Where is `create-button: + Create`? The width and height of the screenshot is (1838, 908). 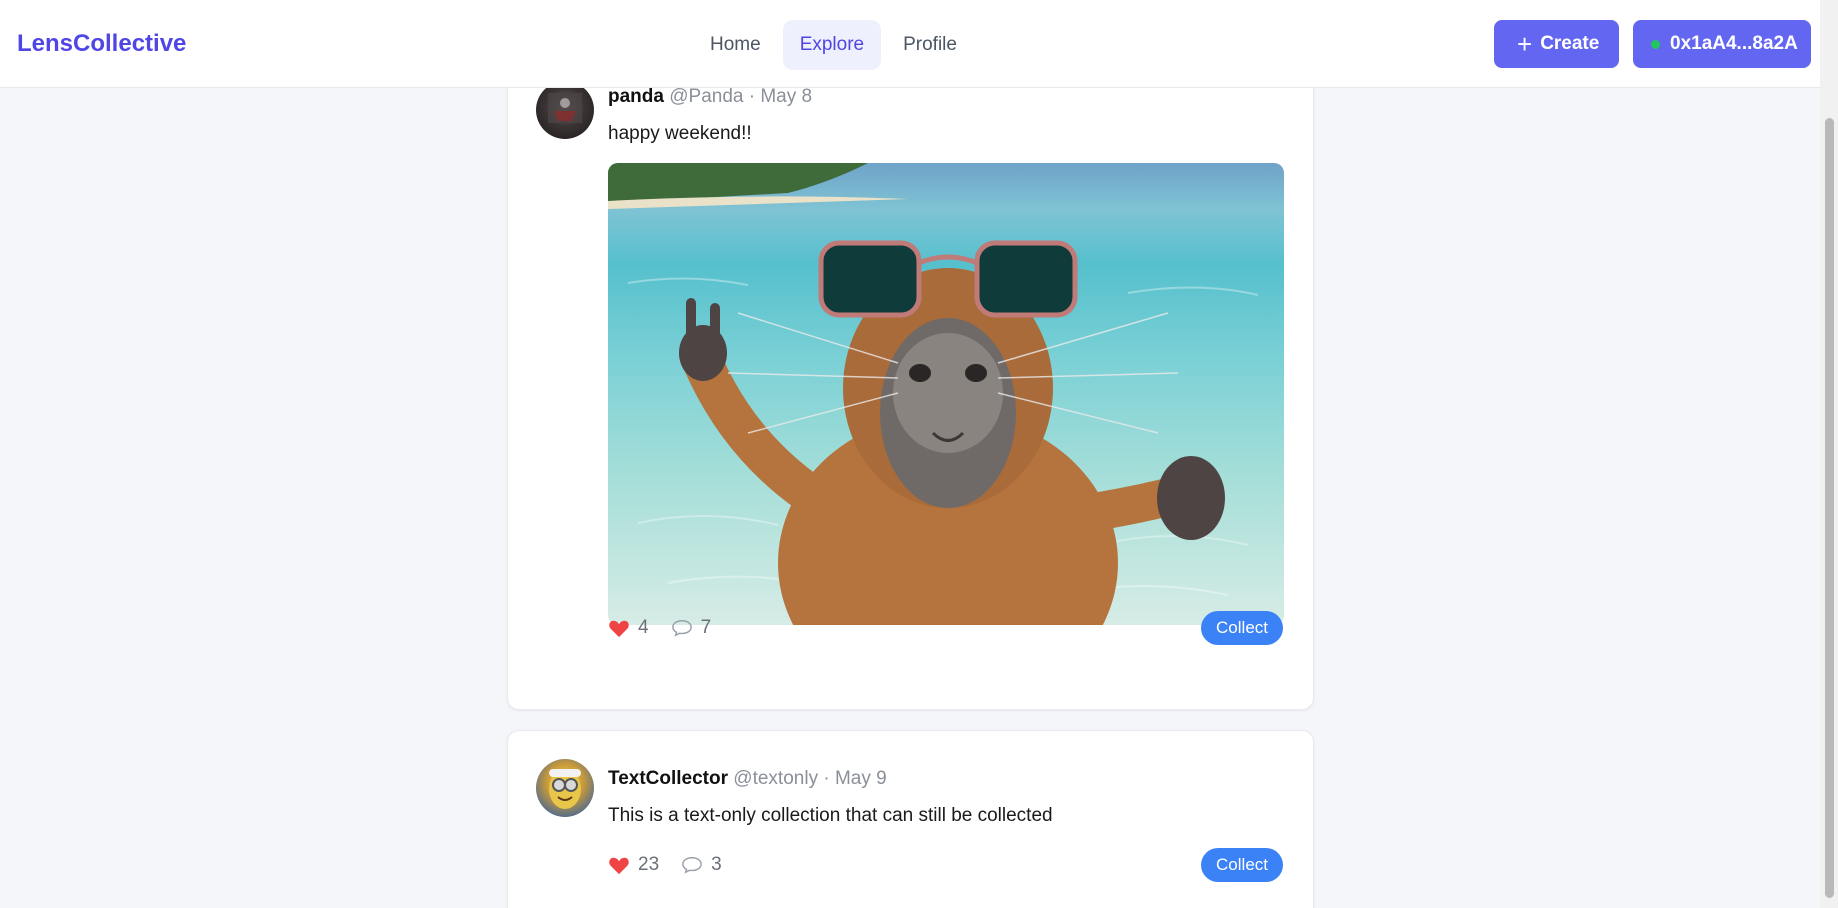 create-button: + Create is located at coordinates (1556, 44).